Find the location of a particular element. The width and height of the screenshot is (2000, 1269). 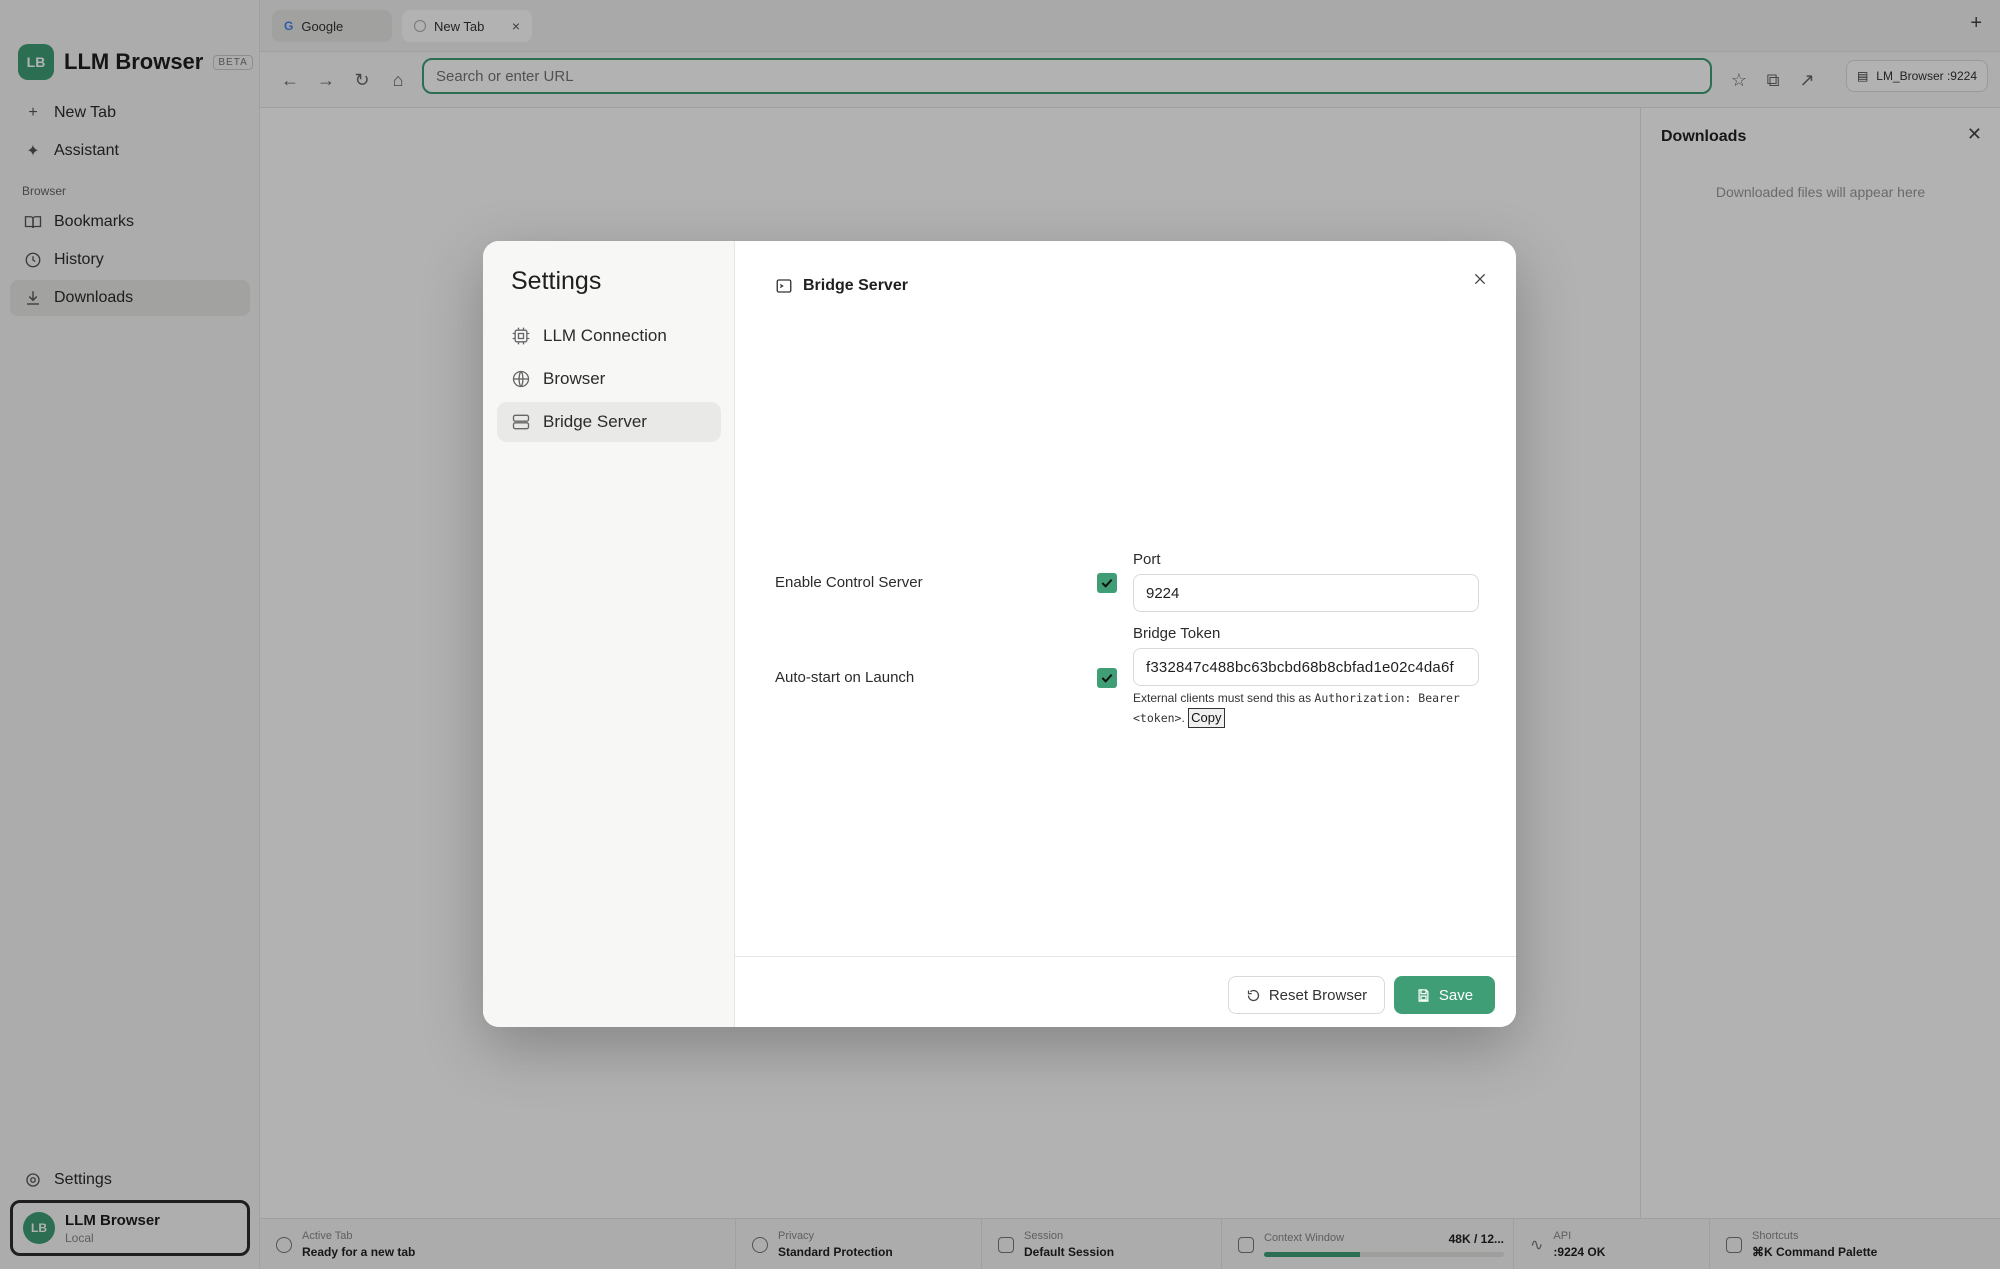

close-icon is located at coordinates (1480, 279).